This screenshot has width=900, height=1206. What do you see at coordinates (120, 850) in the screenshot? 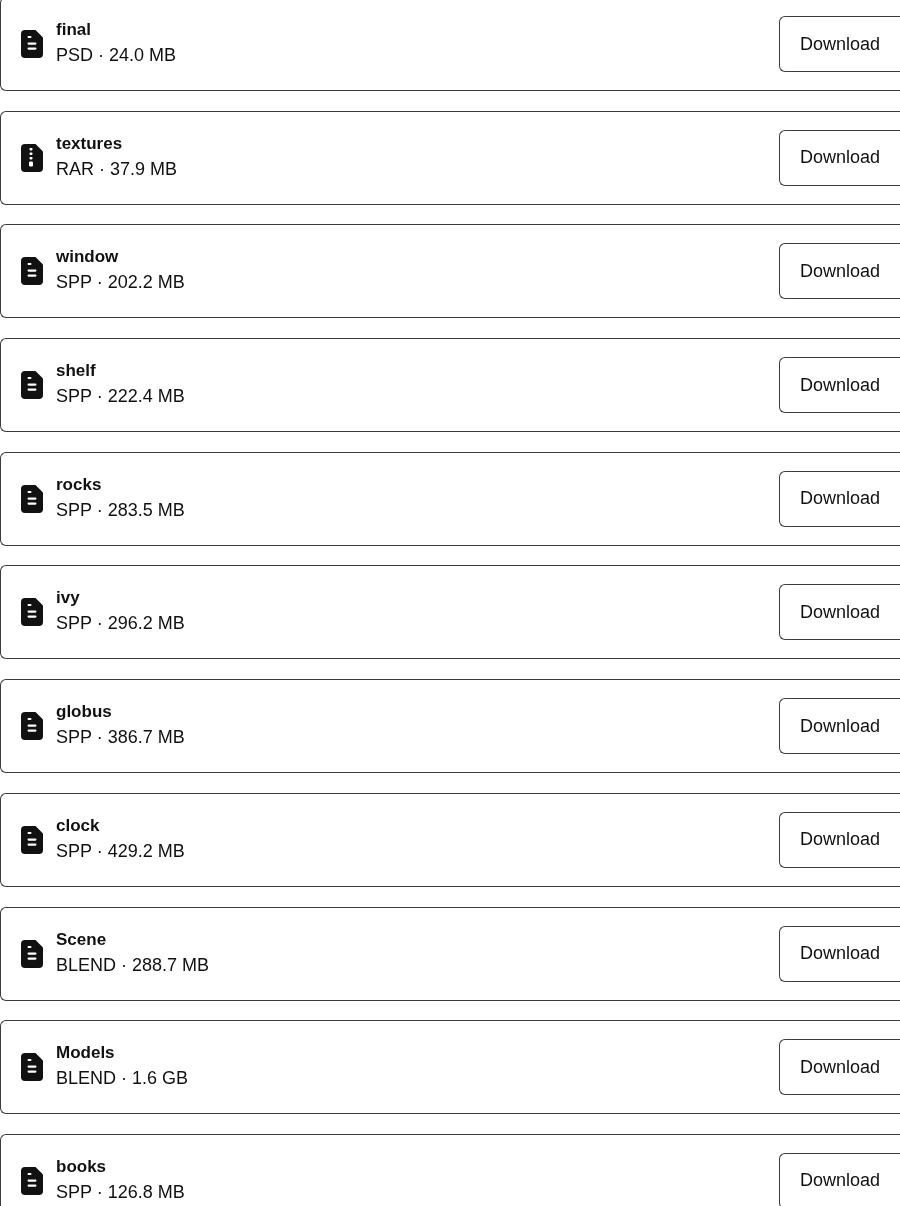
I see `file-details: SPP · 429.2 MB` at bounding box center [120, 850].